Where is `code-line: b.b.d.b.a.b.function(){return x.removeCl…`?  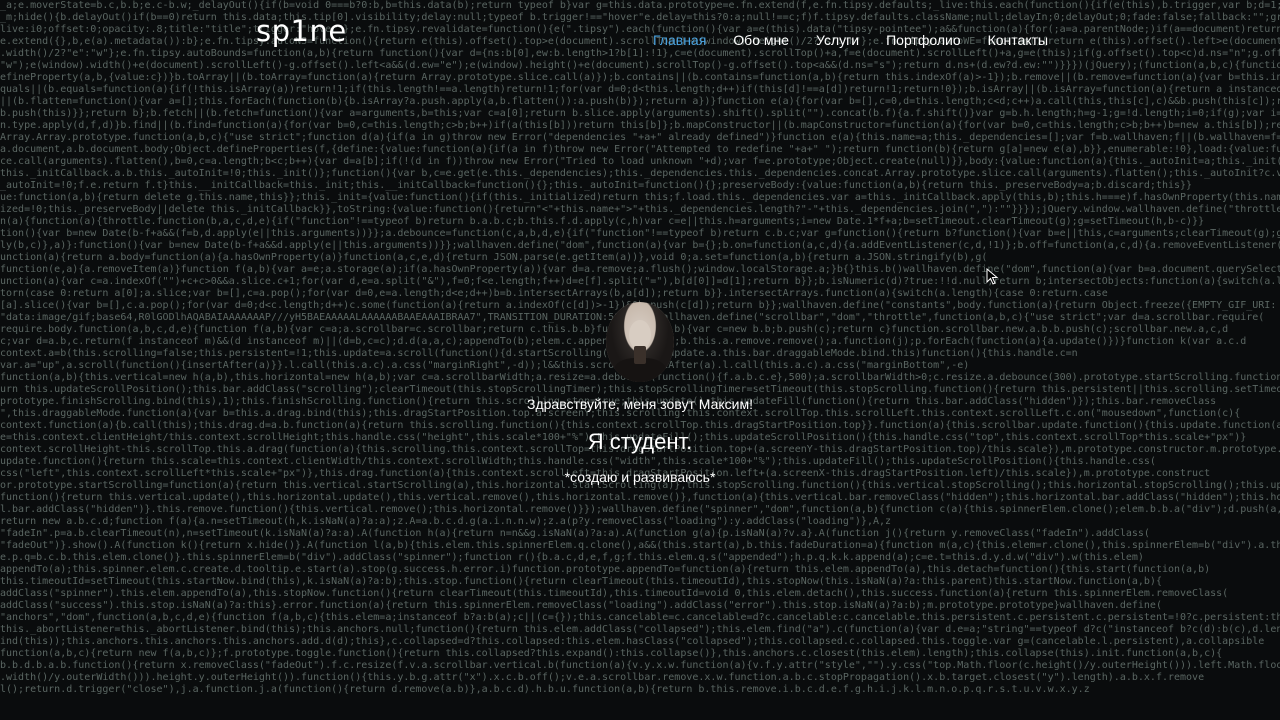
code-line: b.b.d.b.a.b.function(){return x.removeCl… is located at coordinates (640, 665).